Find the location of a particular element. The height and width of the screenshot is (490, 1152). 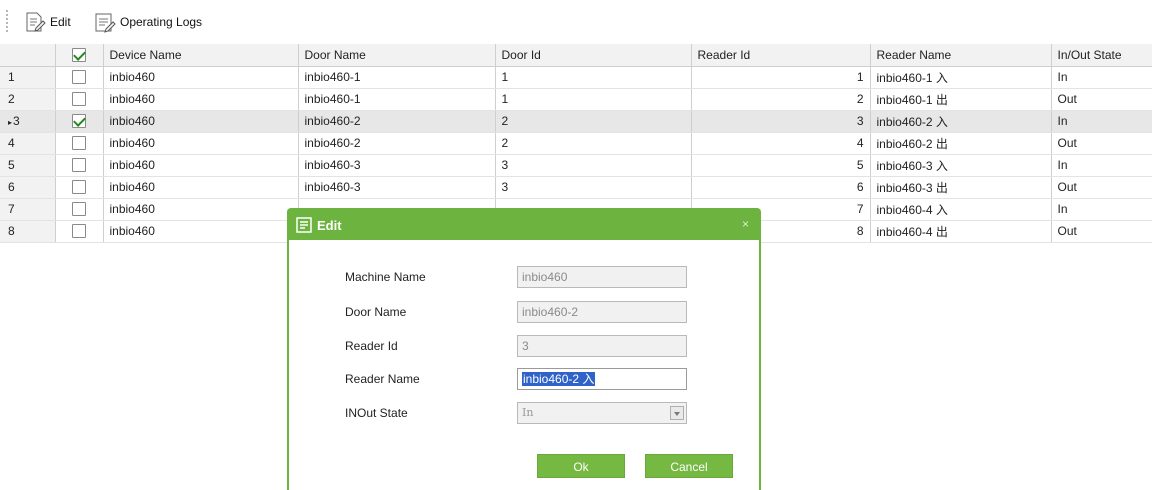

select-all-checkbox is located at coordinates (79, 55).